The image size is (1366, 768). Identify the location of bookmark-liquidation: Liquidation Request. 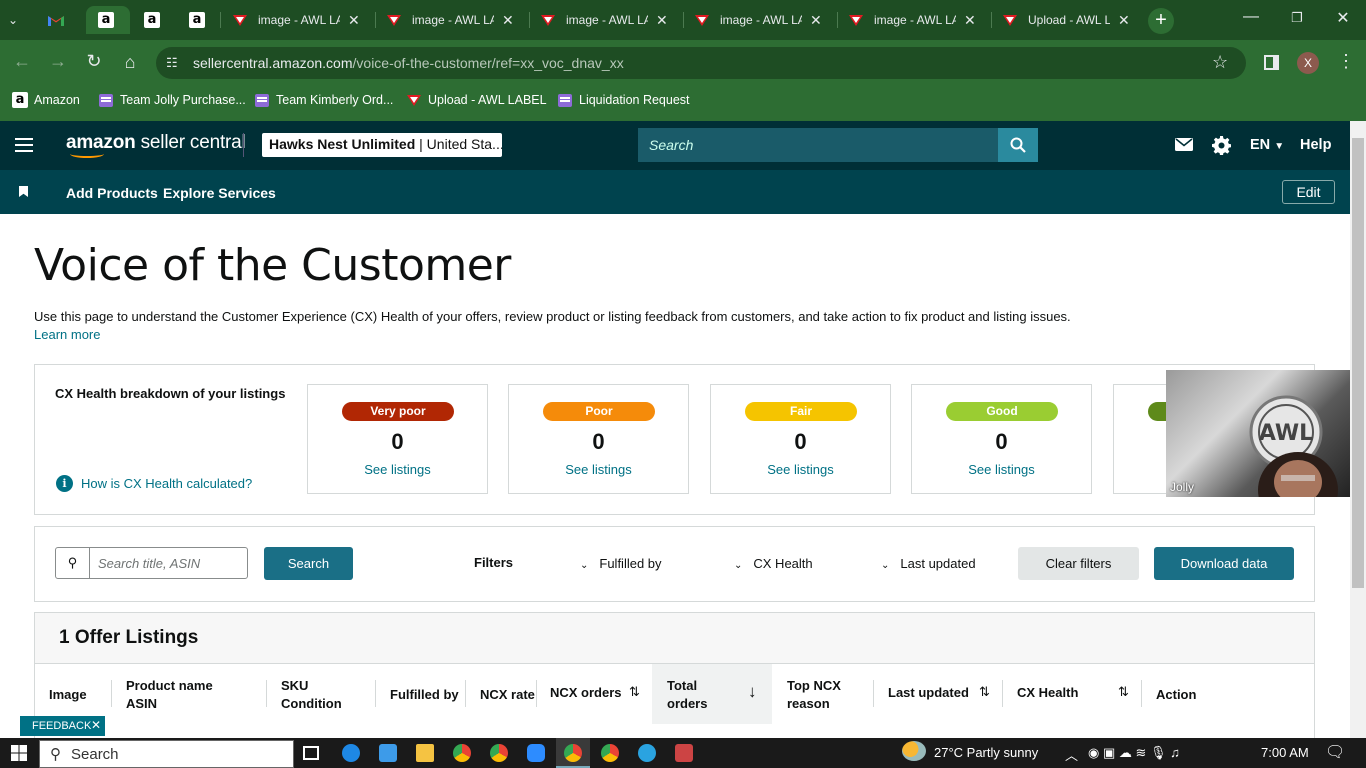
(623, 100).